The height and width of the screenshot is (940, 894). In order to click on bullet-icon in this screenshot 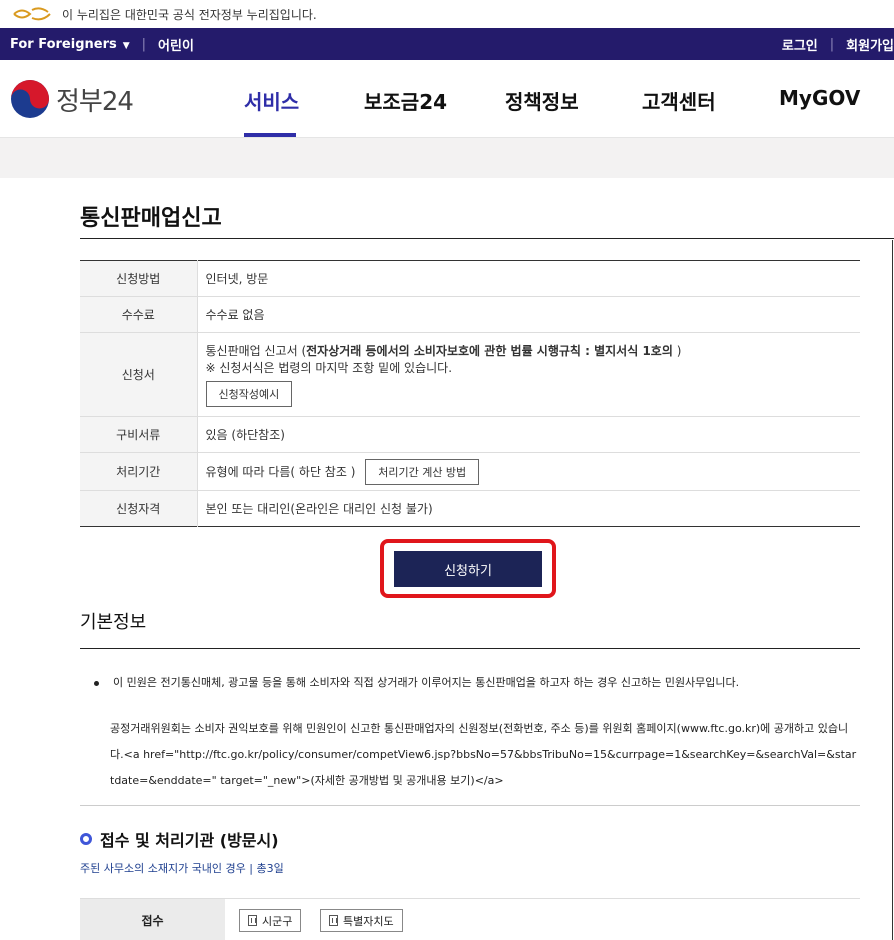, I will do `click(96, 683)`.